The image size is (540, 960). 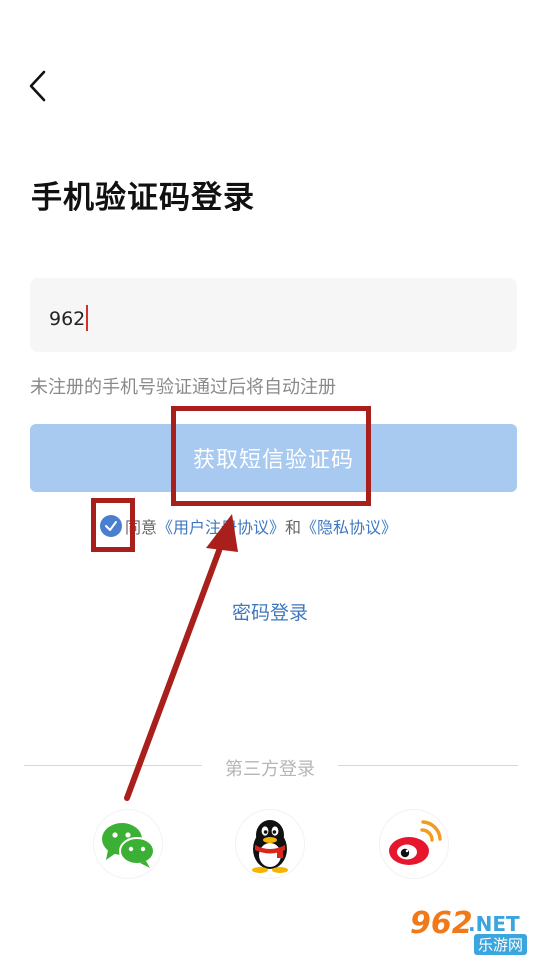 What do you see at coordinates (501, 944) in the screenshot?
I see `watermark-site-name: 乐游网` at bounding box center [501, 944].